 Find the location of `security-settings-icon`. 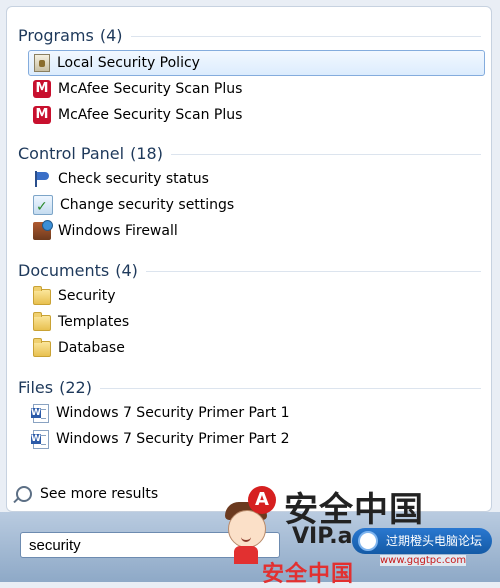

security-settings-icon is located at coordinates (43, 207).